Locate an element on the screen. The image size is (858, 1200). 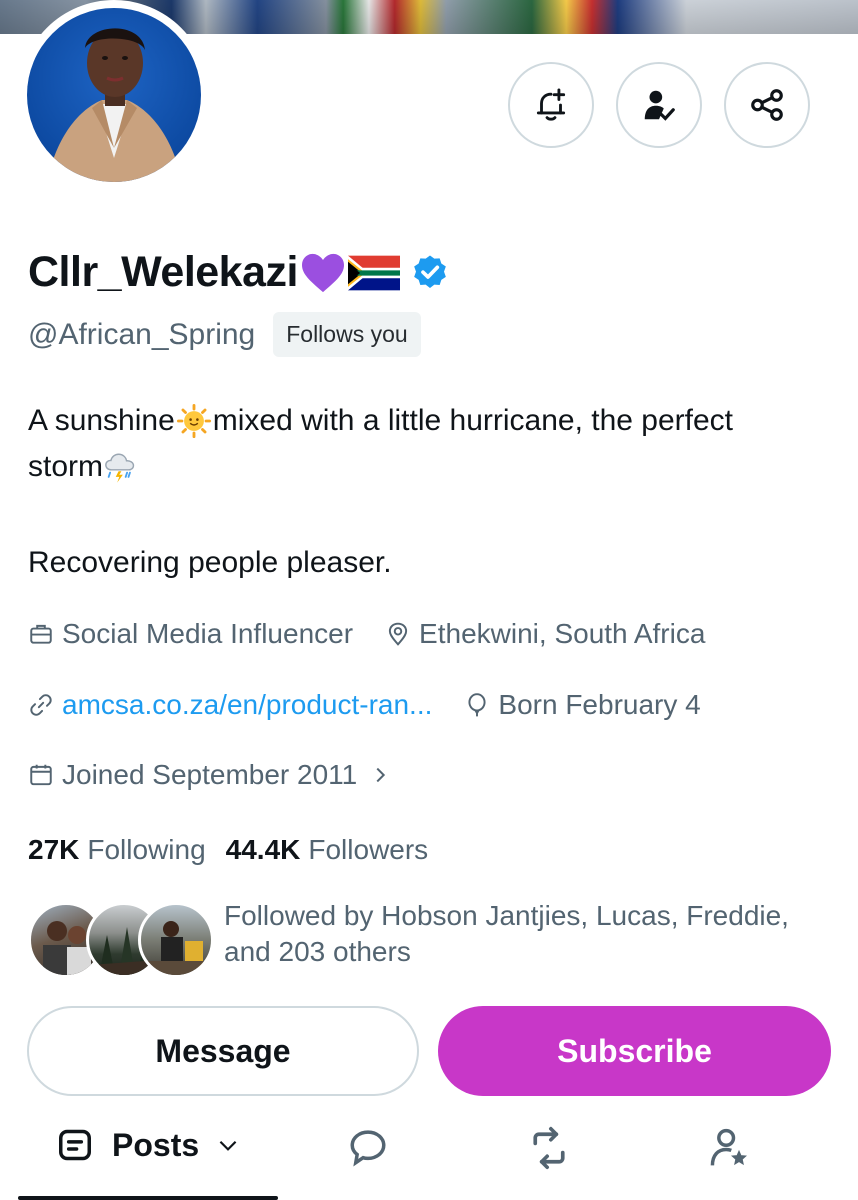
active-tab-indicator is located at coordinates (148, 1198).